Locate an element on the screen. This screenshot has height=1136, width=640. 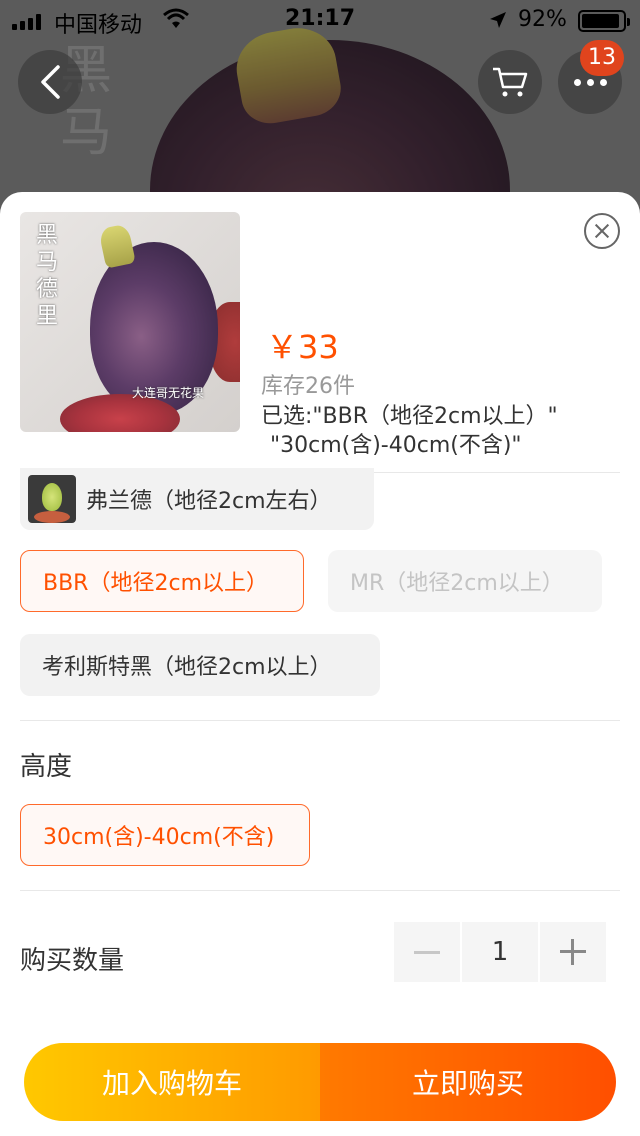
option-label: 弗兰德（地径2cm左右） is located at coordinates (209, 501).